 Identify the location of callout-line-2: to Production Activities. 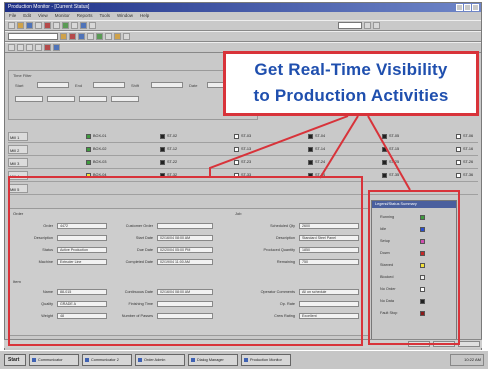
(351, 95).